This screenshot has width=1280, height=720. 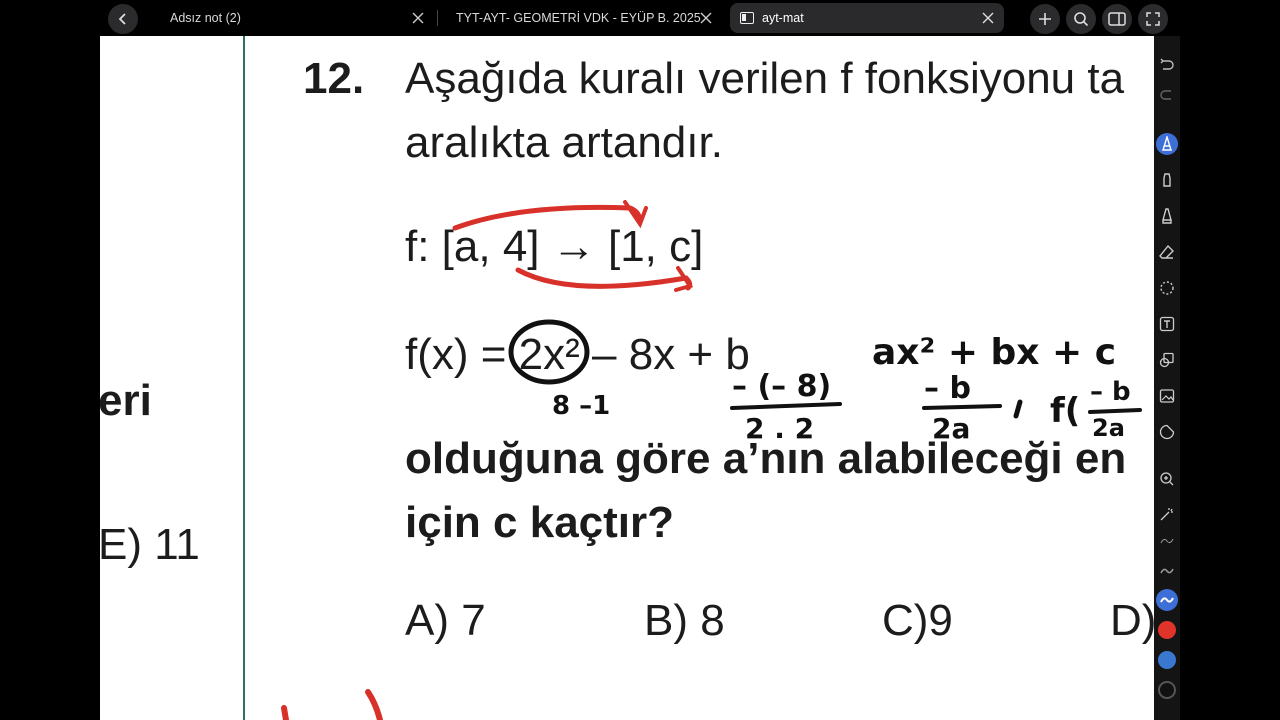 I want to click on hw-f-of: f(, so click(x=1065, y=411).